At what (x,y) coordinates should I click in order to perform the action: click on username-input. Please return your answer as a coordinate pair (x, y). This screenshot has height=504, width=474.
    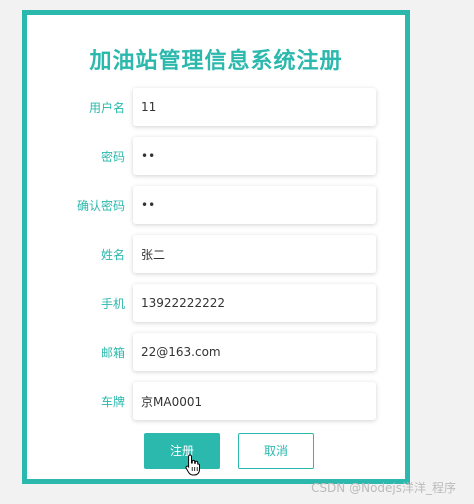
    Looking at the image, I should click on (254, 107).